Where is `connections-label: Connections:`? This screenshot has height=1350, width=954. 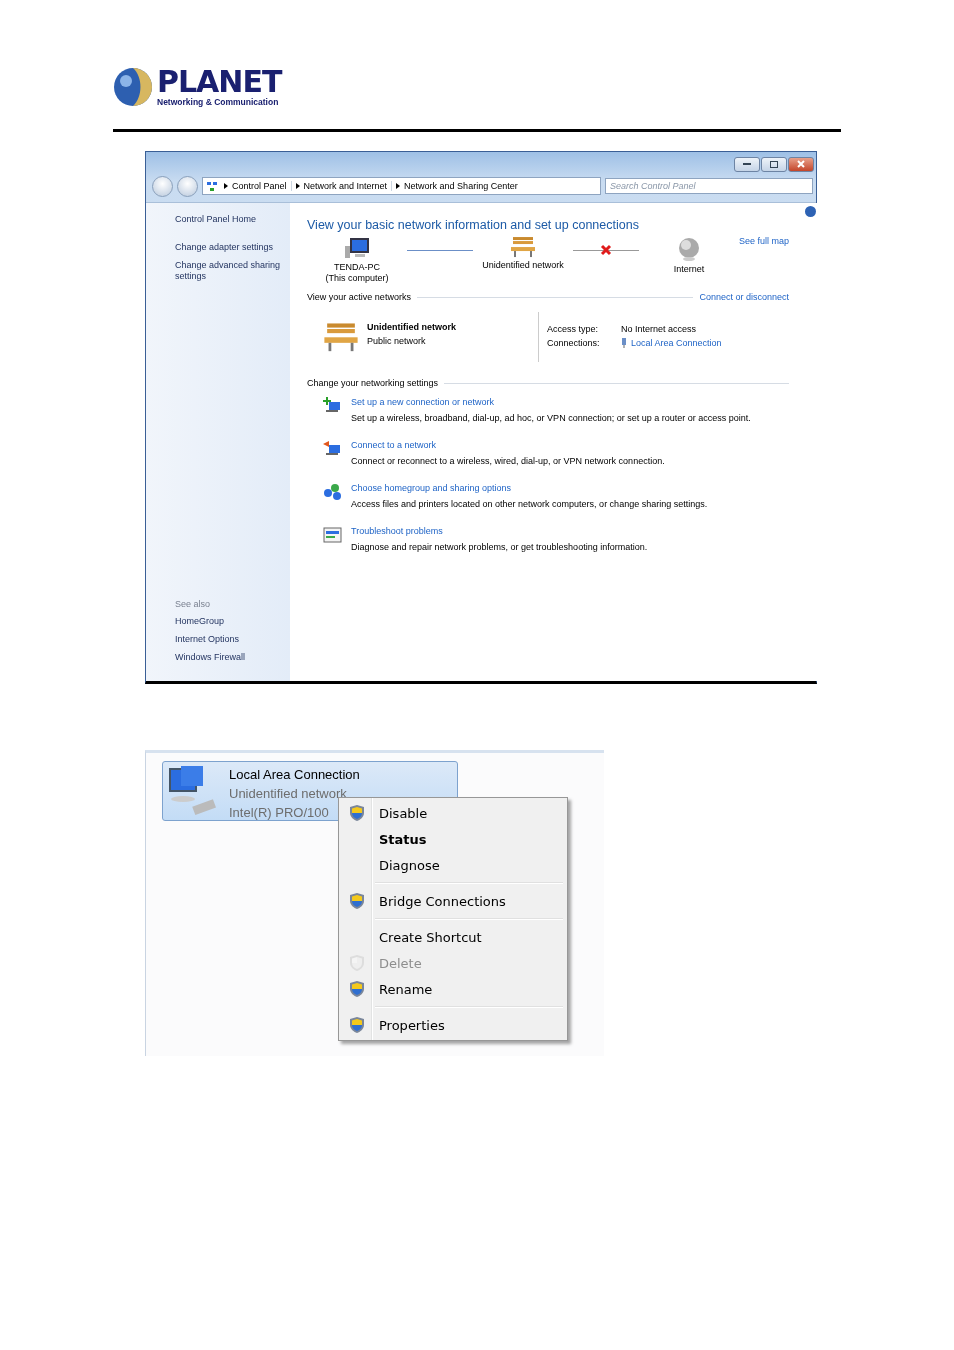
connections-label: Connections: is located at coordinates (574, 343).